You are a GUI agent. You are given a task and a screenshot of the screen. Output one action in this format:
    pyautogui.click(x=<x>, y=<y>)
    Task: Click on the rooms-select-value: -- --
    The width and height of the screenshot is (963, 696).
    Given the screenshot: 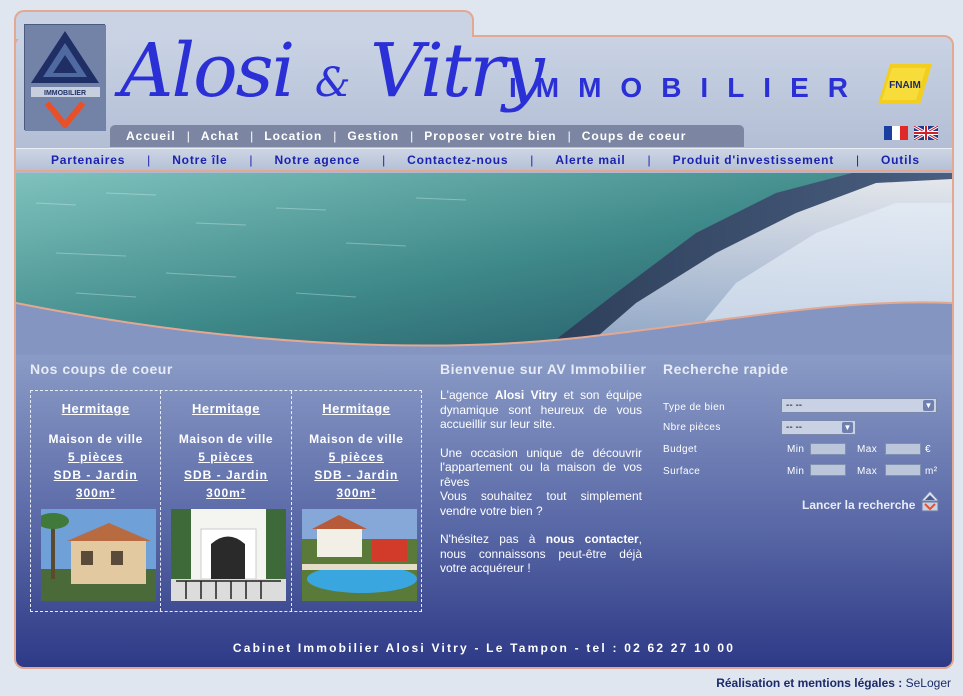 What is the action you would take?
    pyautogui.click(x=794, y=427)
    